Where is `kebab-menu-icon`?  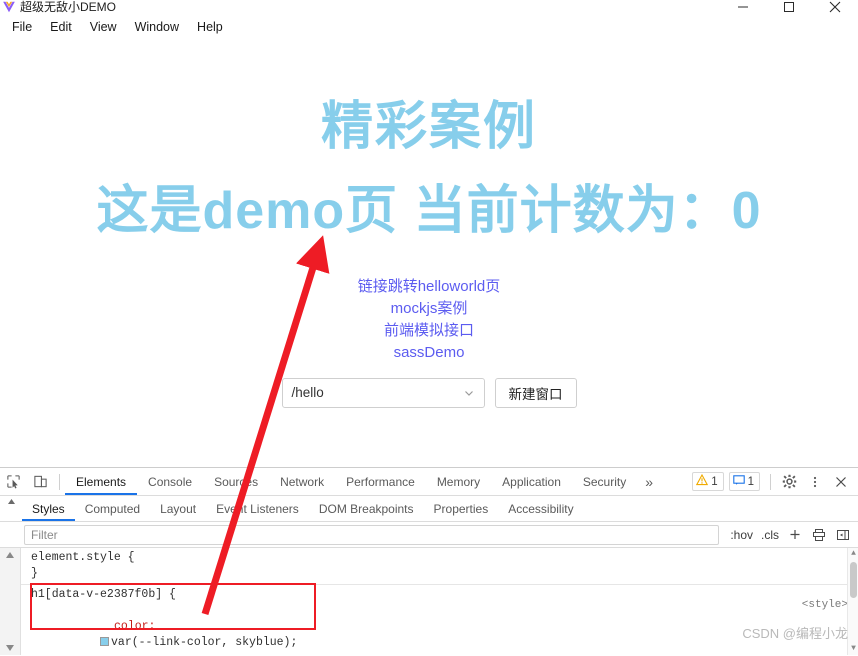
kebab-menu-icon is located at coordinates (815, 482).